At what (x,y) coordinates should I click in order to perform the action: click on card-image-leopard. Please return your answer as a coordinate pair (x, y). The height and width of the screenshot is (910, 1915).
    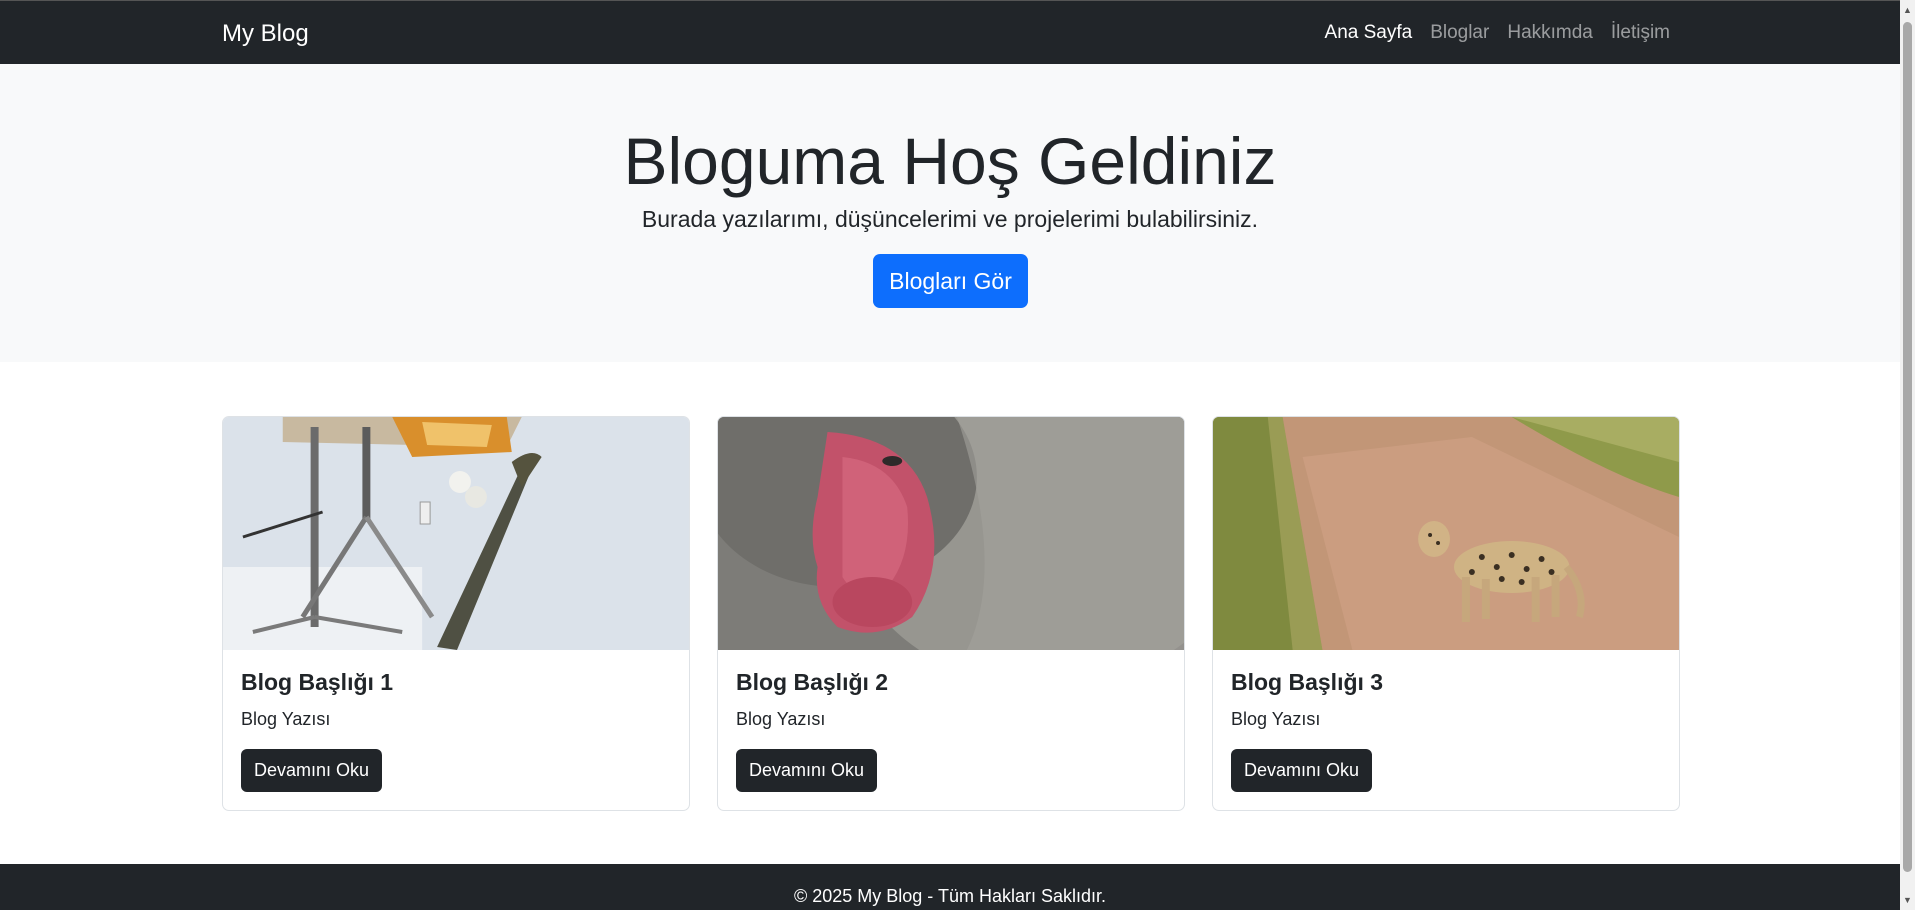
    Looking at the image, I should click on (1446, 533).